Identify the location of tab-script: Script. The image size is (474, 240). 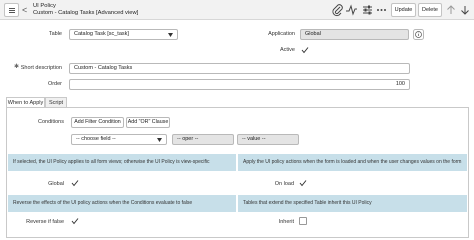
(56, 102).